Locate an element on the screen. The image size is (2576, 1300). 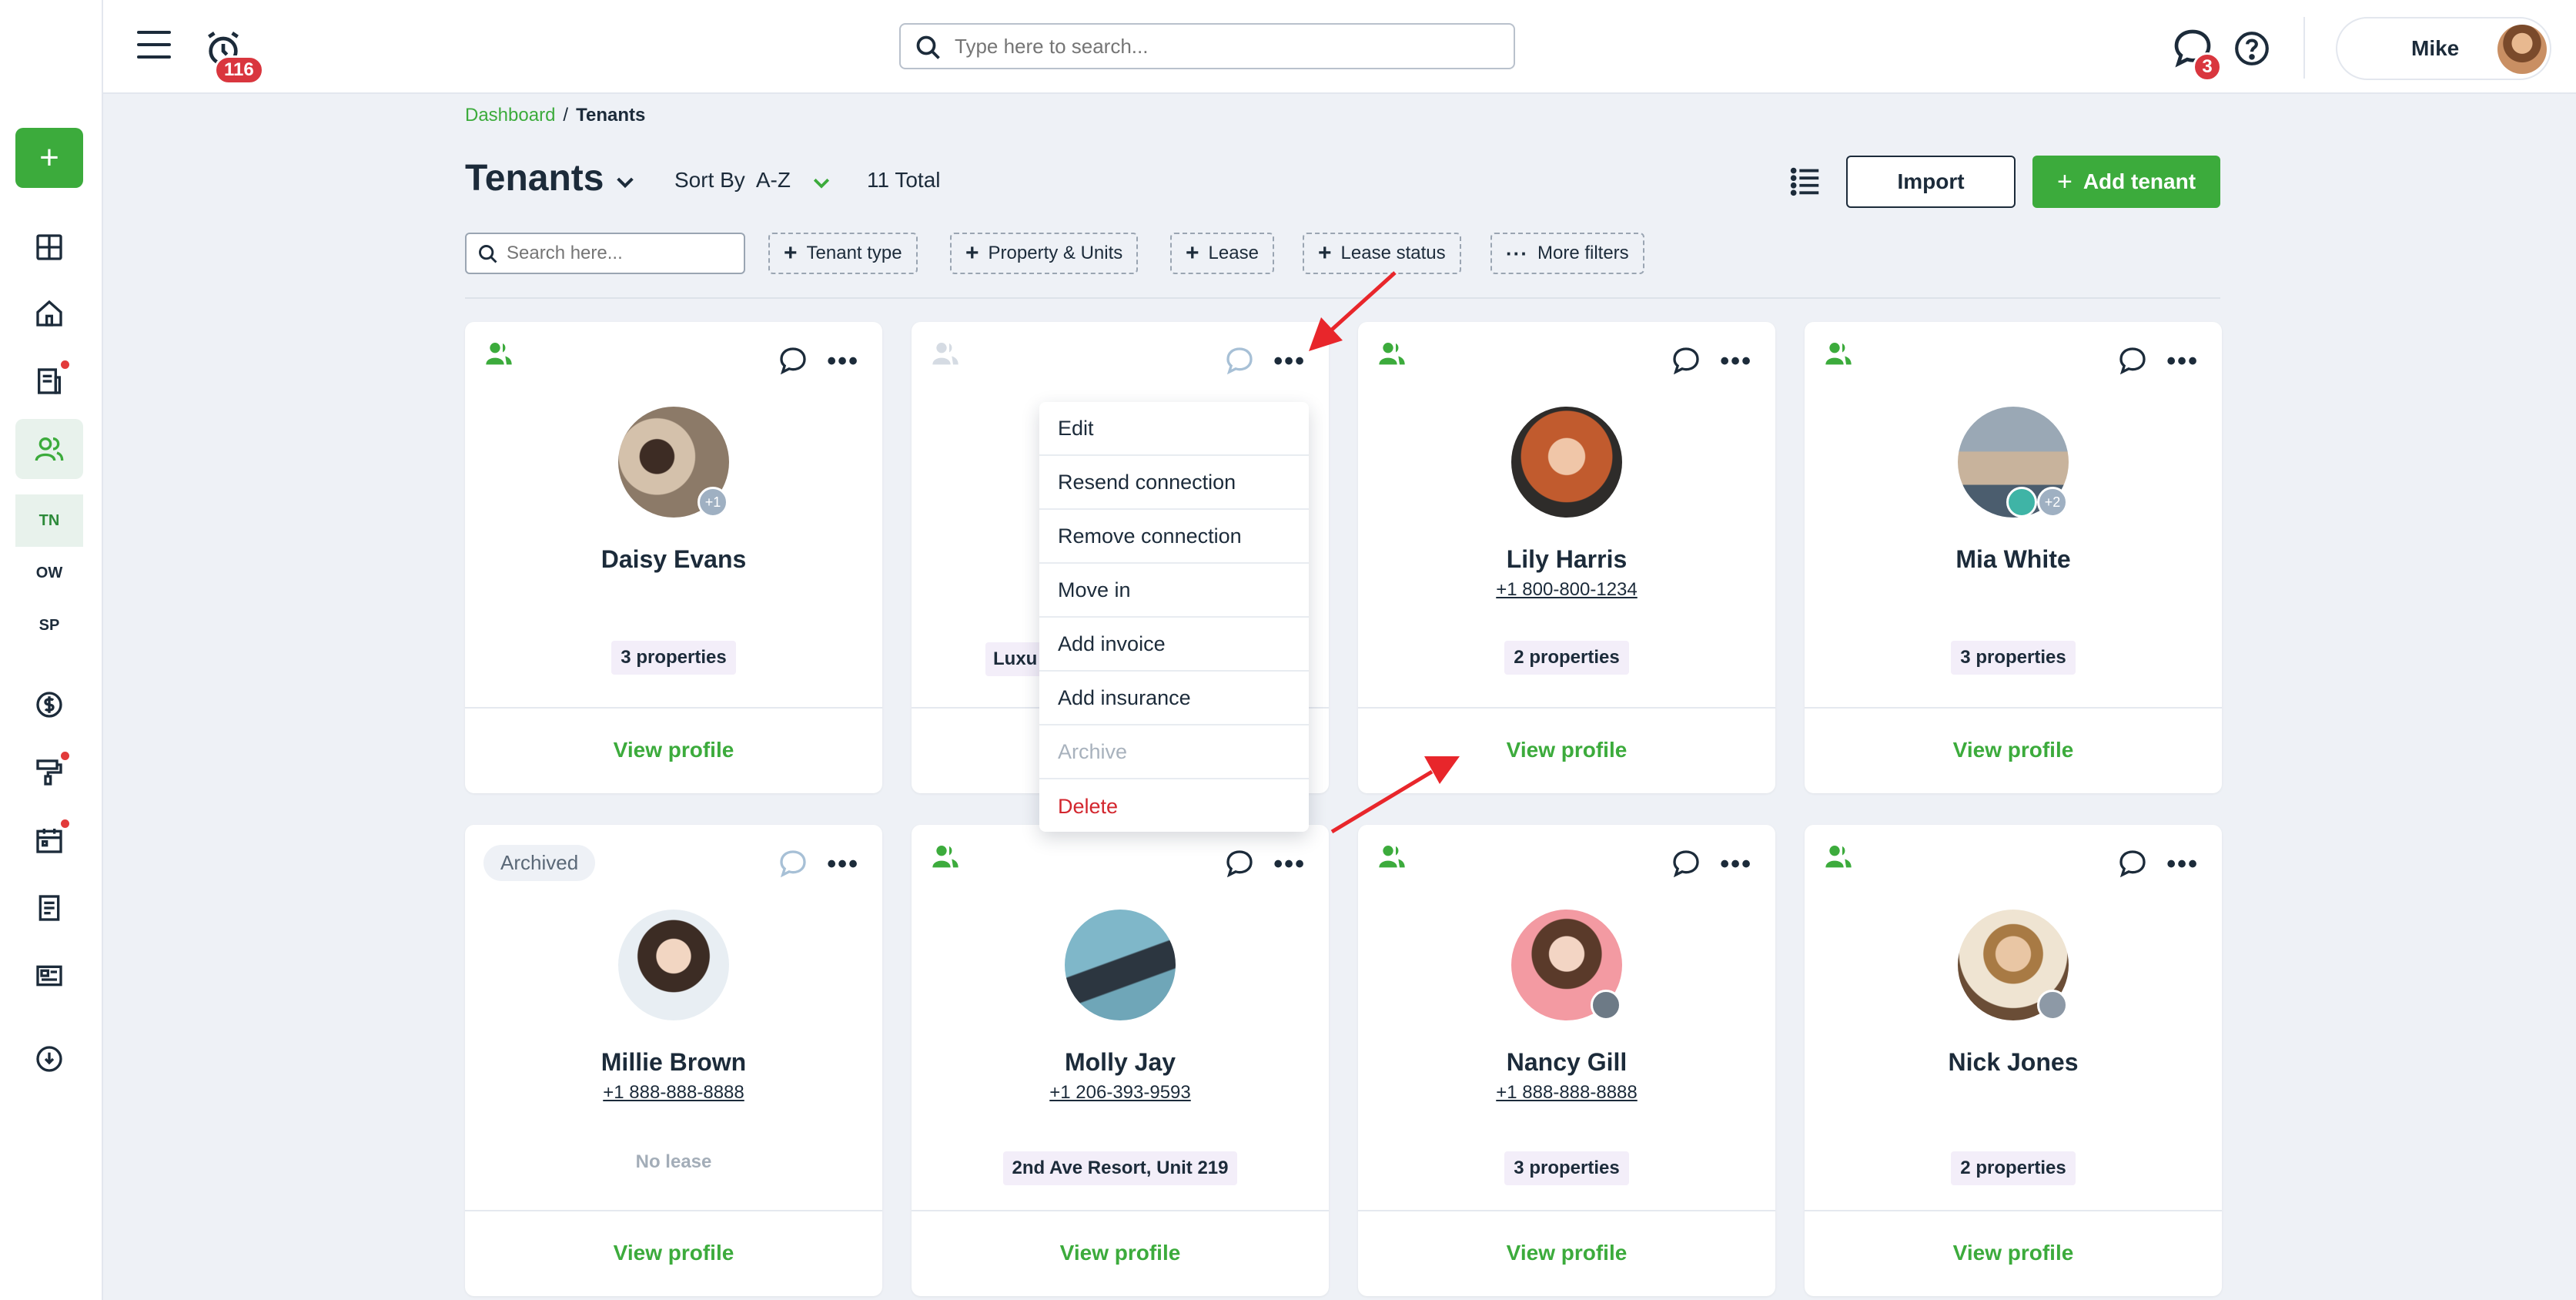
sidebar-item-calendar is located at coordinates (49, 840).